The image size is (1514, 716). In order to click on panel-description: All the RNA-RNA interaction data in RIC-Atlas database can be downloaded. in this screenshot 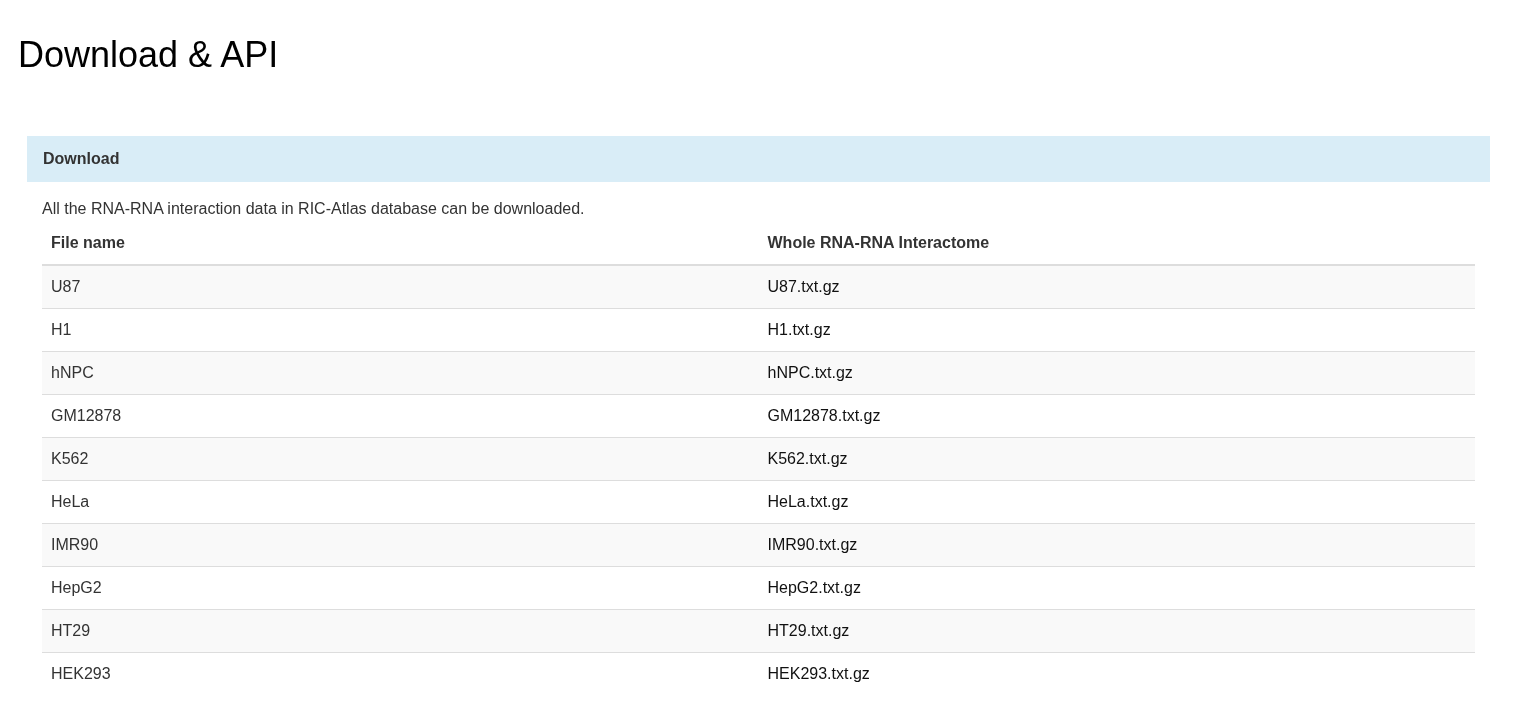, I will do `click(314, 209)`.